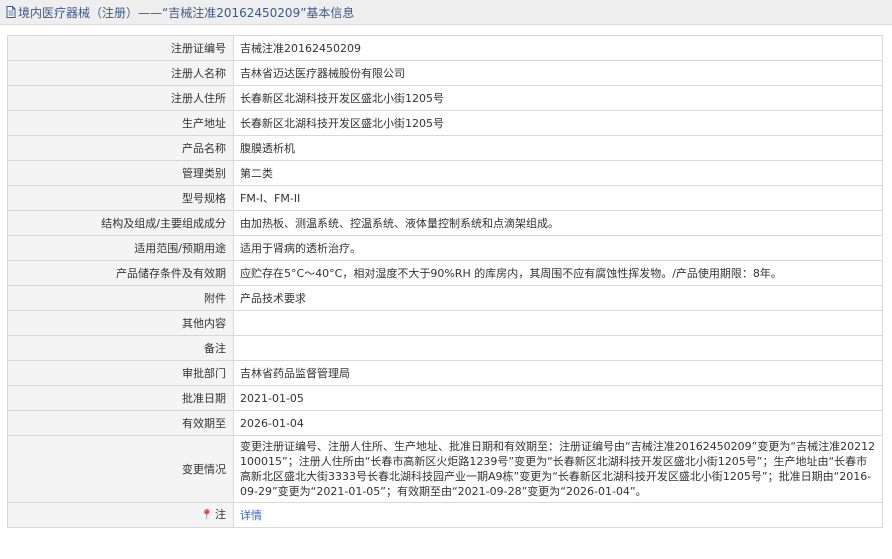 This screenshot has width=892, height=559. What do you see at coordinates (558, 398) in the screenshot?
I see `row-value: 2021-01-05` at bounding box center [558, 398].